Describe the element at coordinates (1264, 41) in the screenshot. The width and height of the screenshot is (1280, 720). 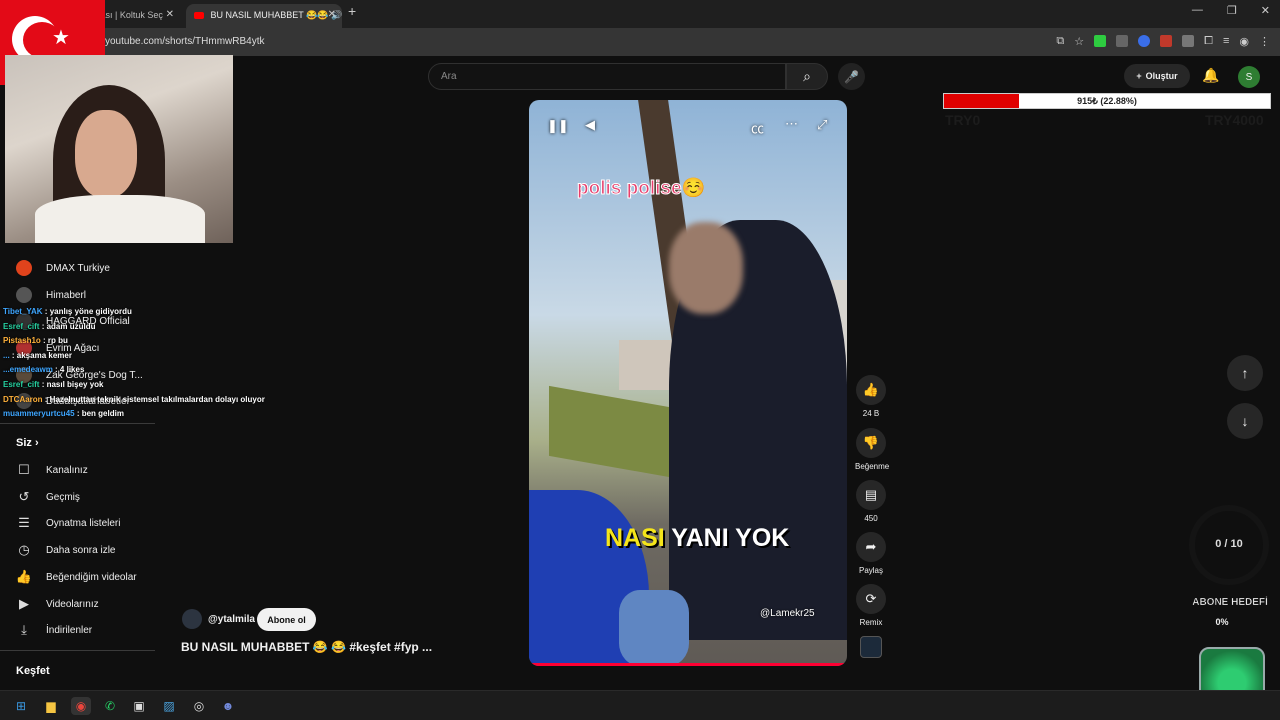
I see `menu-kebab-icon: ⋮` at that location.